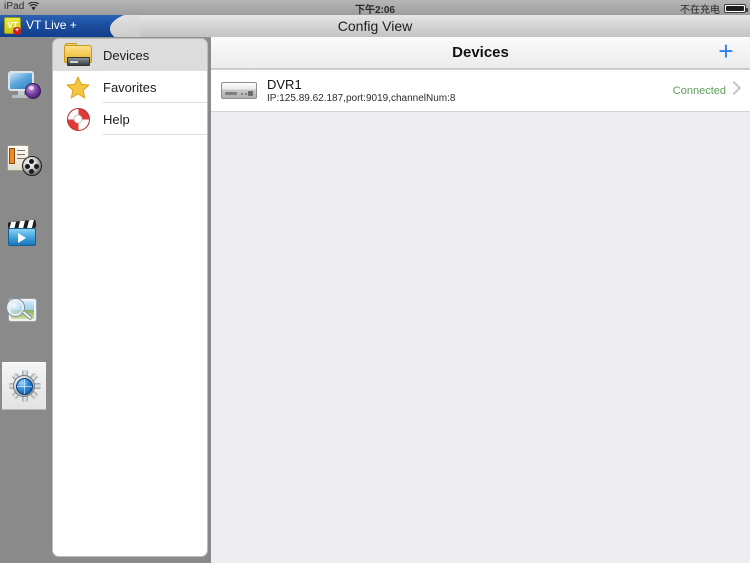 The width and height of the screenshot is (750, 563). I want to click on dock-item-live-view, so click(24, 85).